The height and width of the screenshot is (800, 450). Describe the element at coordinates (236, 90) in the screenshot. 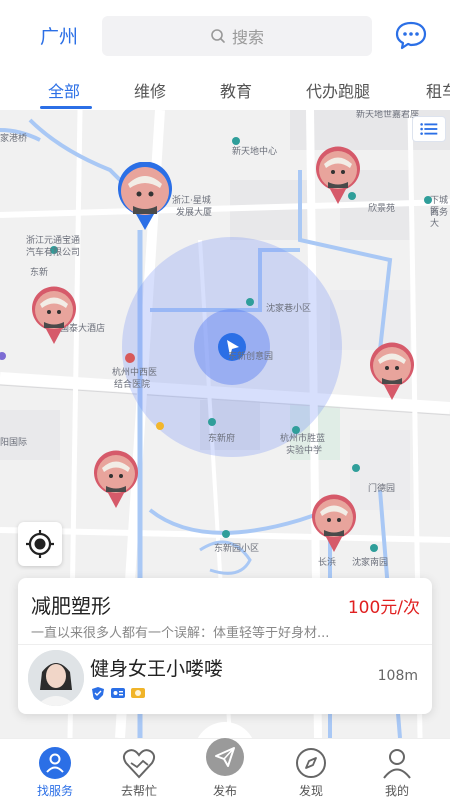

I see `tab-education: 教育` at that location.